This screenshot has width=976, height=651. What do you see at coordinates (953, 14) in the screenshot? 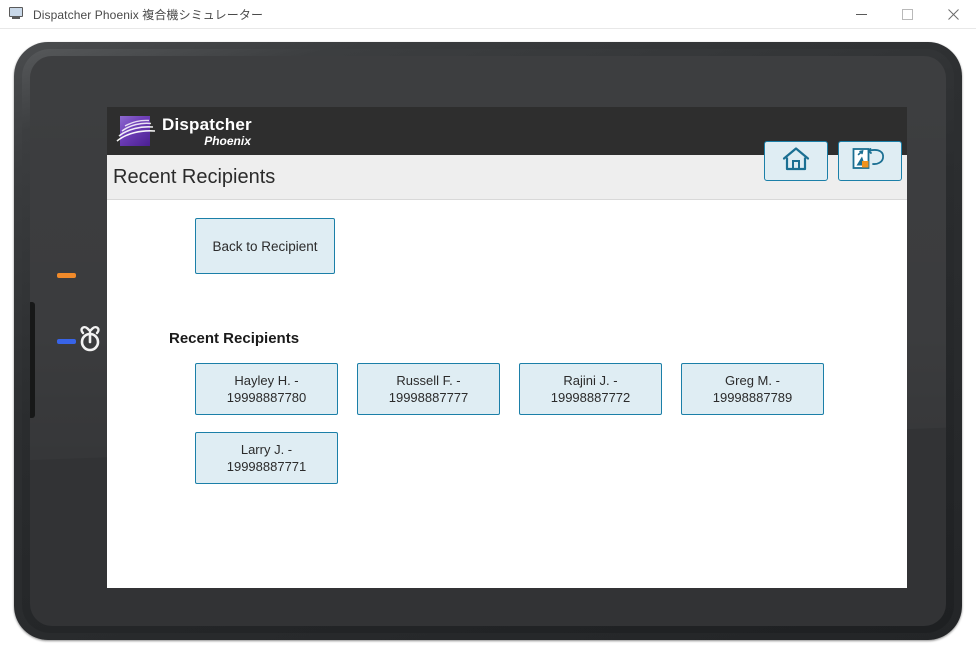
I see `close-icon` at bounding box center [953, 14].